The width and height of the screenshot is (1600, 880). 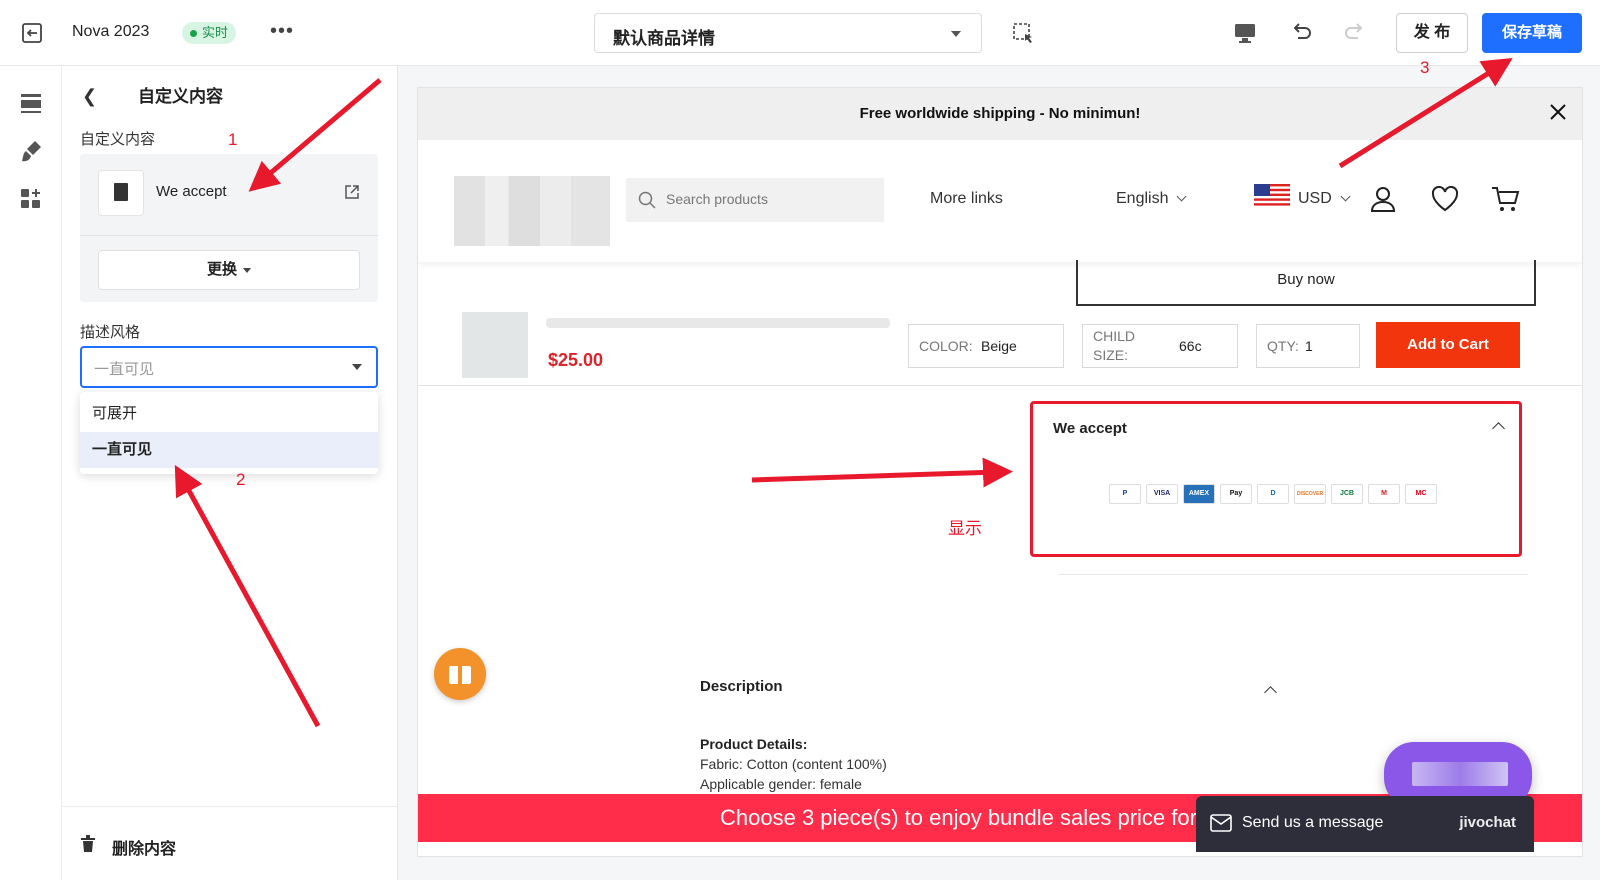 I want to click on detail-fabric: Fabric: Cotton (content 100%), so click(x=793, y=764).